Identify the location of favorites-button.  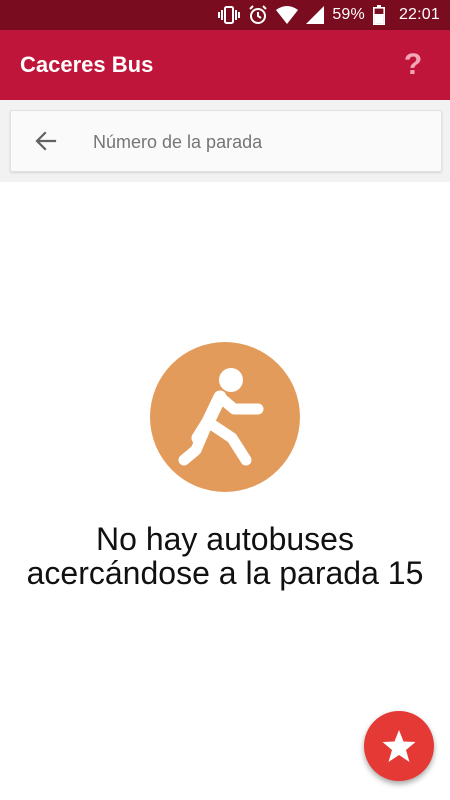
(399, 746).